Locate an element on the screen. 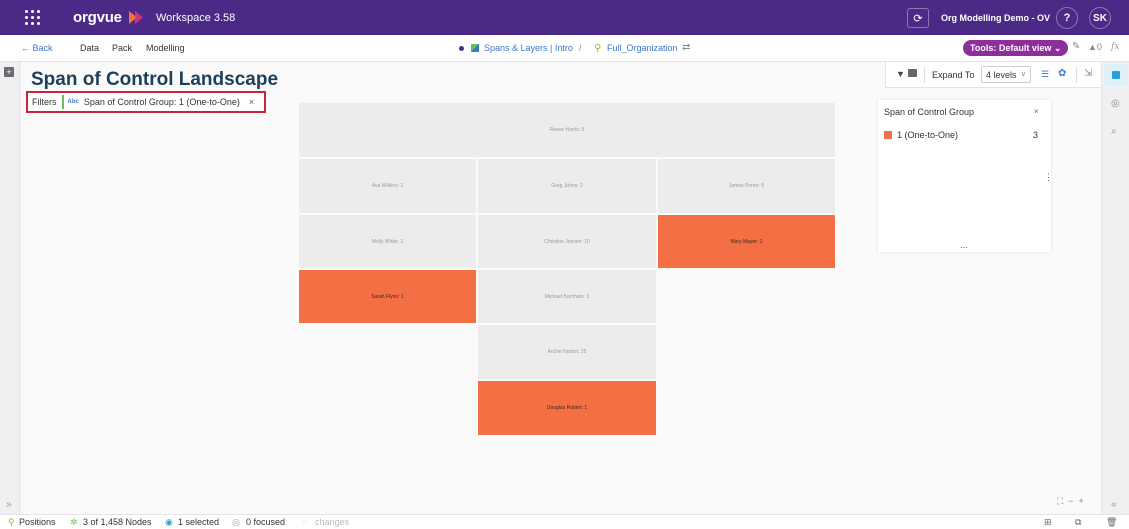 This screenshot has width=1129, height=529. cell-label: Douglas Robert: 1 is located at coordinates (567, 408).